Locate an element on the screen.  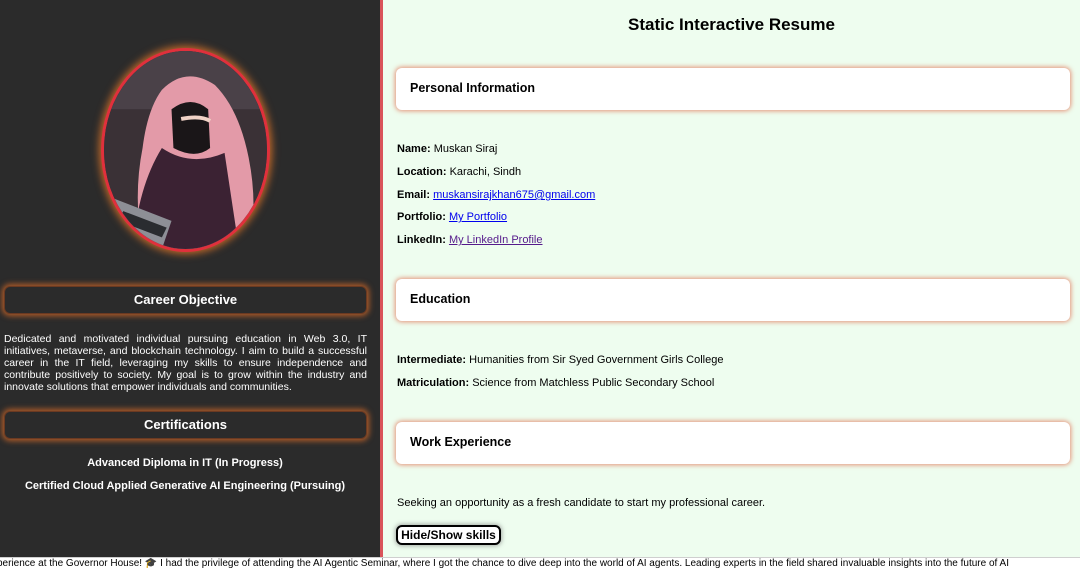
certifications-heading: Certifications is located at coordinates (185, 425).